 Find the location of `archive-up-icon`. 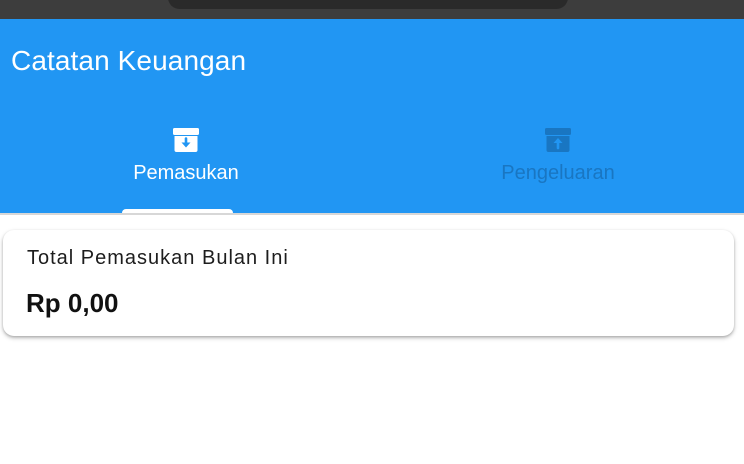

archive-up-icon is located at coordinates (558, 139).